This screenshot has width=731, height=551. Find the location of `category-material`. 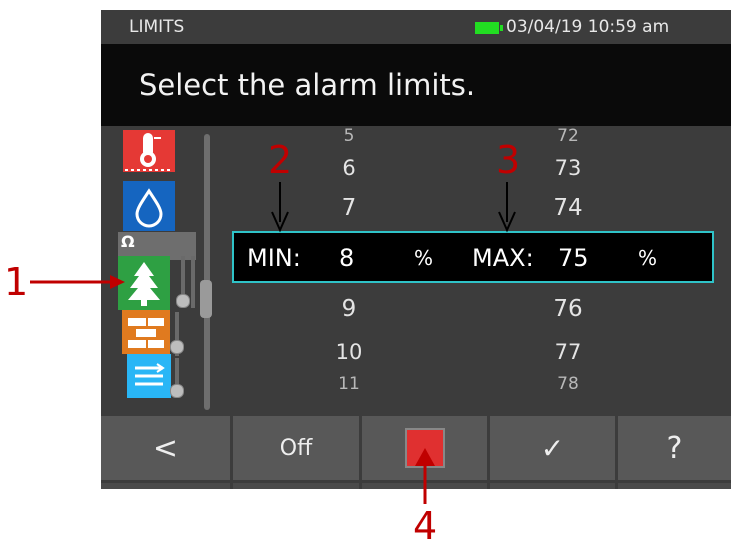

category-material is located at coordinates (149, 376).